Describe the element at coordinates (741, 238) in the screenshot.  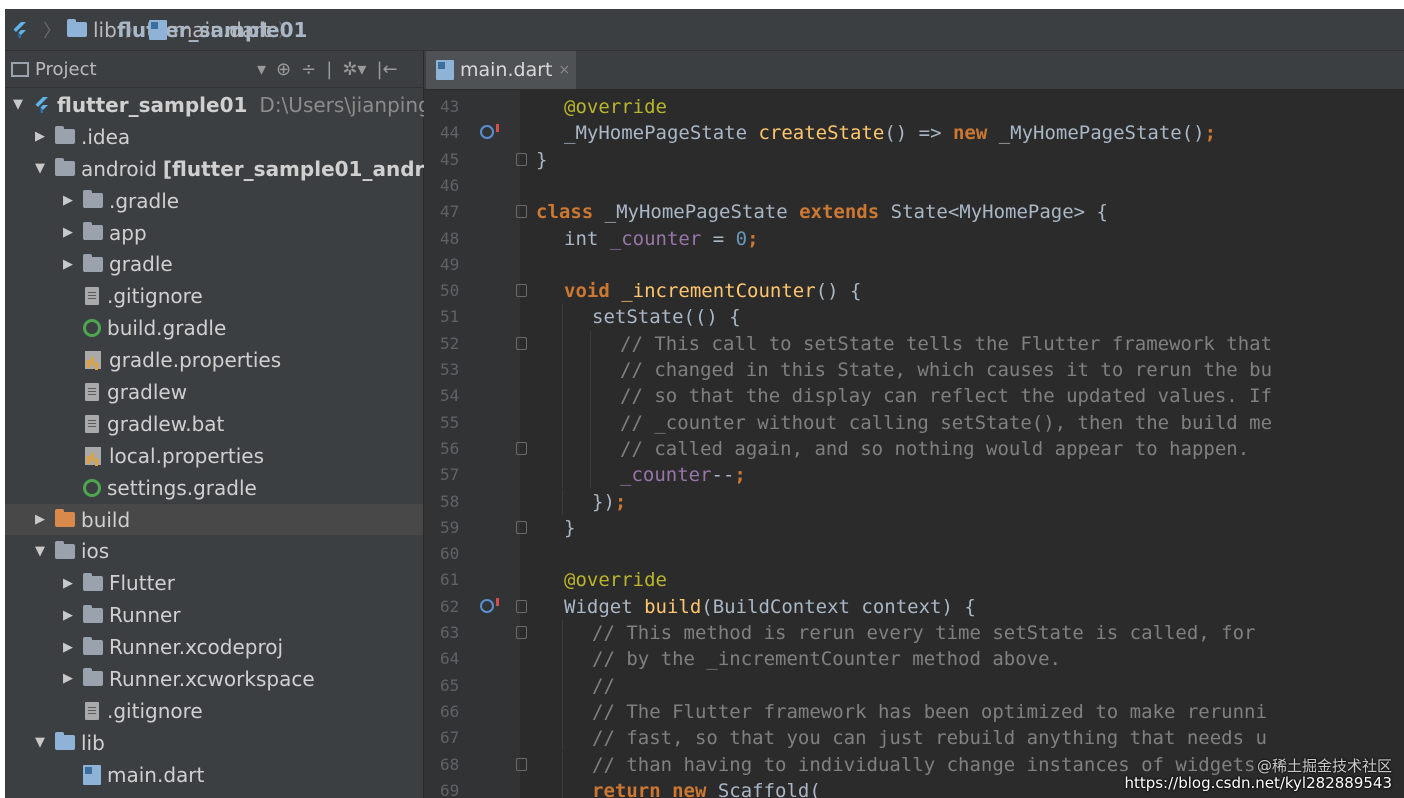
I see `code-token: 0` at that location.